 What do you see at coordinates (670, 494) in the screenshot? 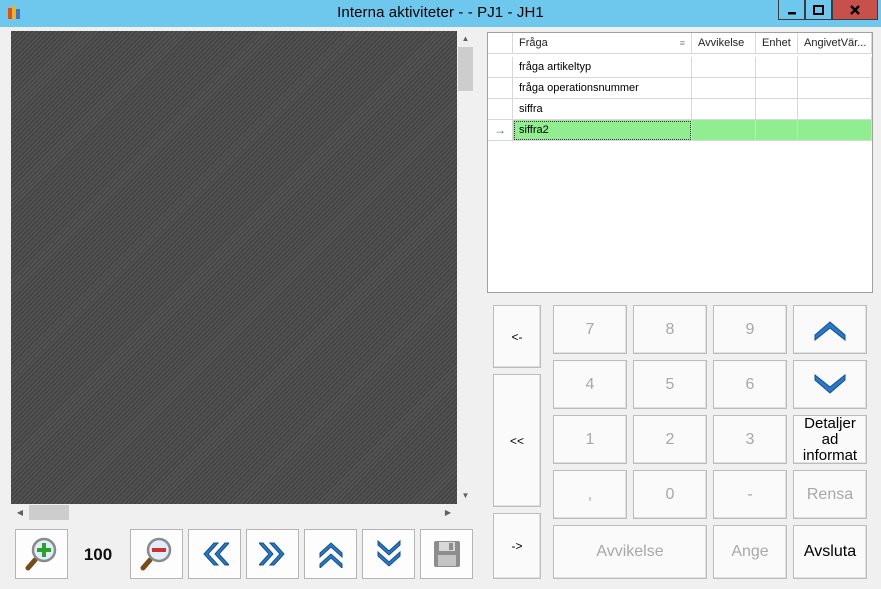
I see `key-0: 0` at bounding box center [670, 494].